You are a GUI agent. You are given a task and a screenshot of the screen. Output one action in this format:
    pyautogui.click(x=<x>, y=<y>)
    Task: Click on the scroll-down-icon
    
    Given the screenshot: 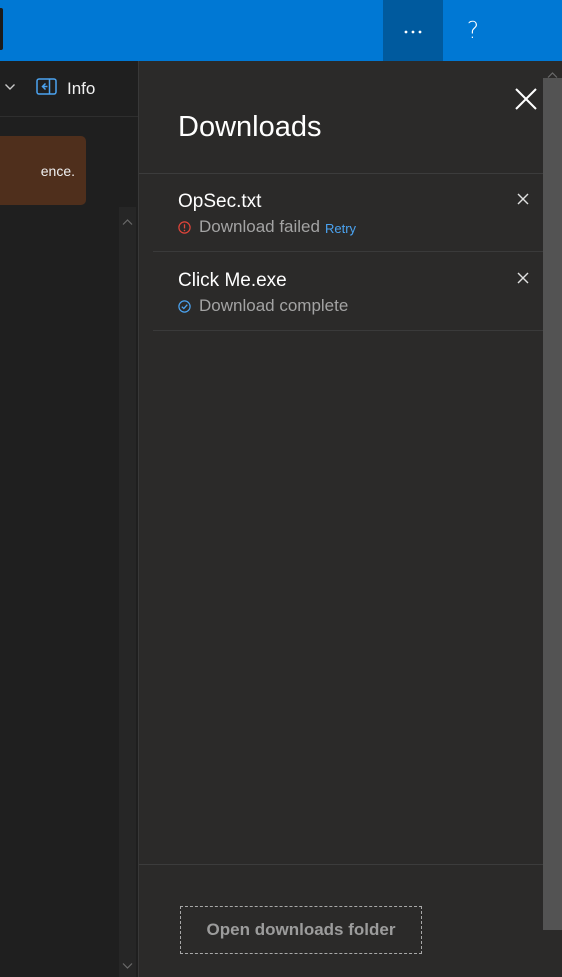 What is the action you would take?
    pyautogui.click(x=127, y=966)
    